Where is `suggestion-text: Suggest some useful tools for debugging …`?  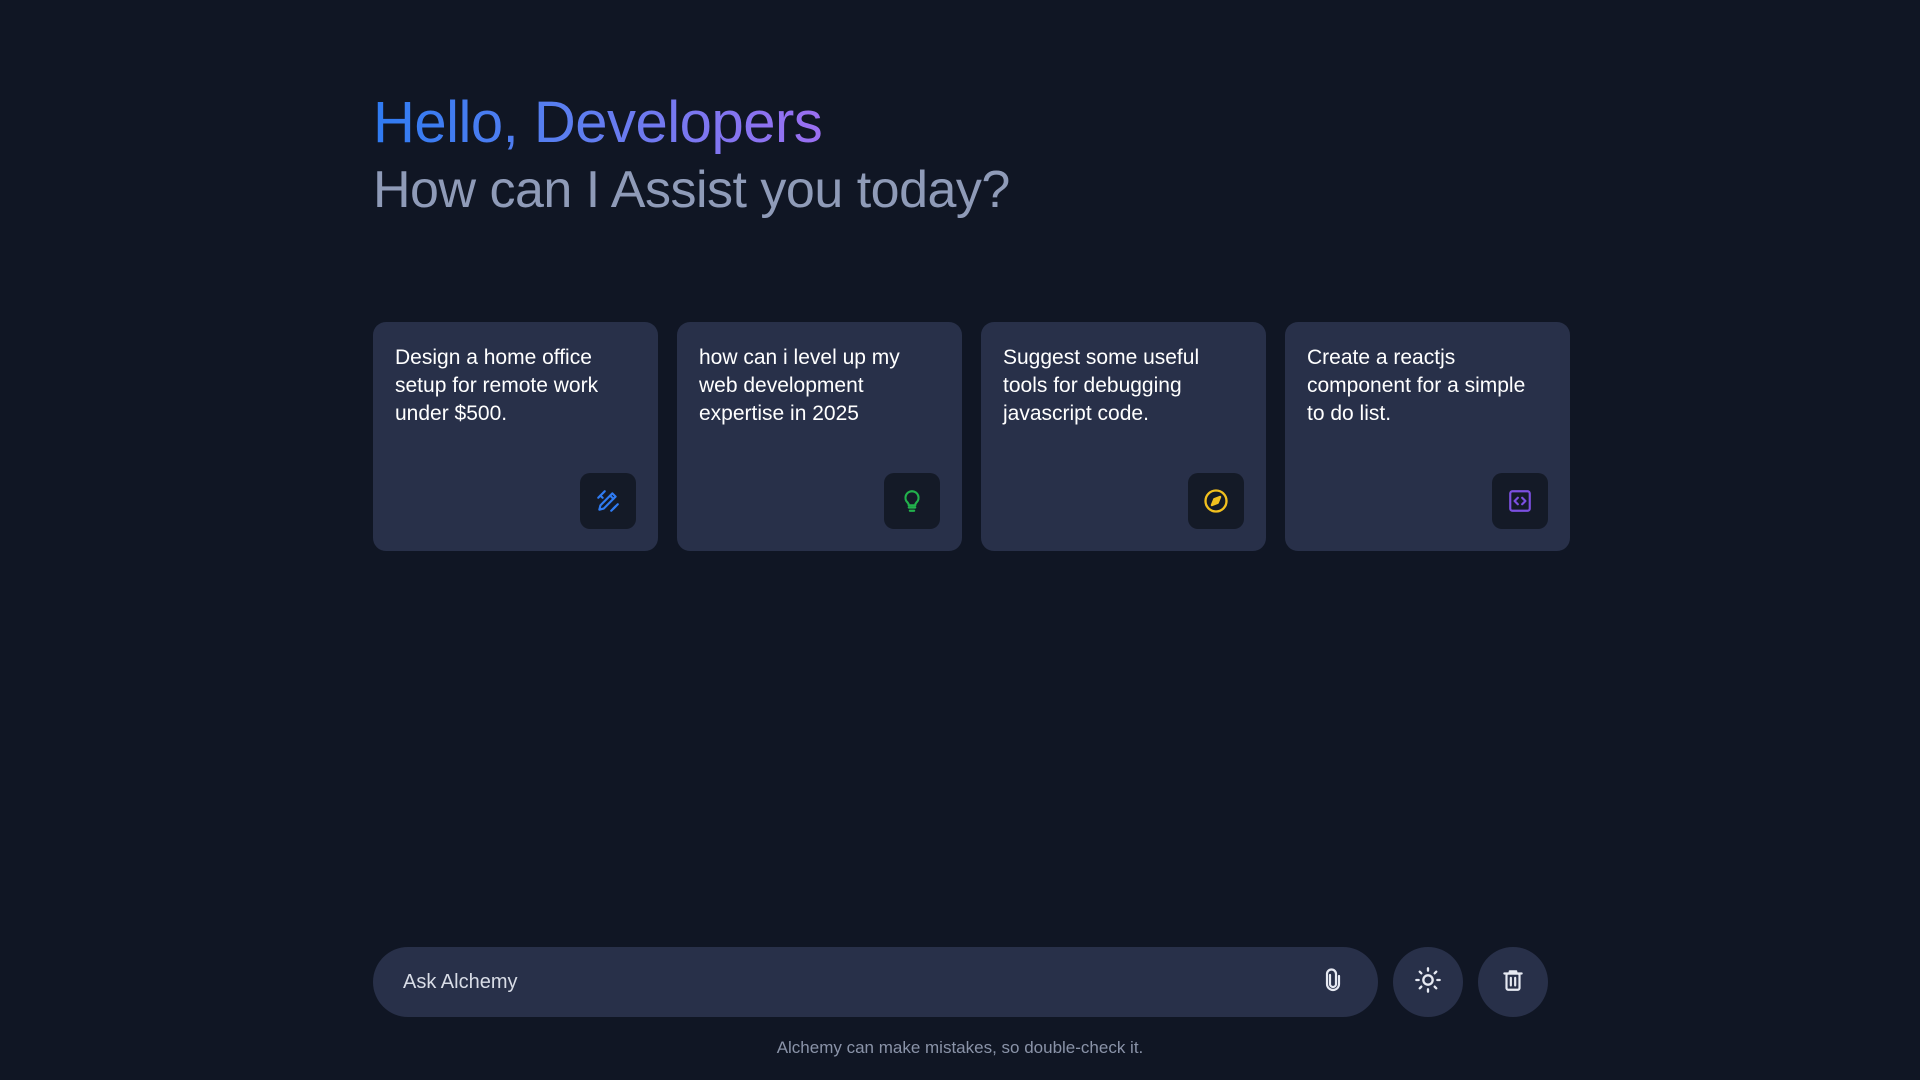
suggestion-text: Suggest some useful tools for debugging … is located at coordinates (1101, 385).